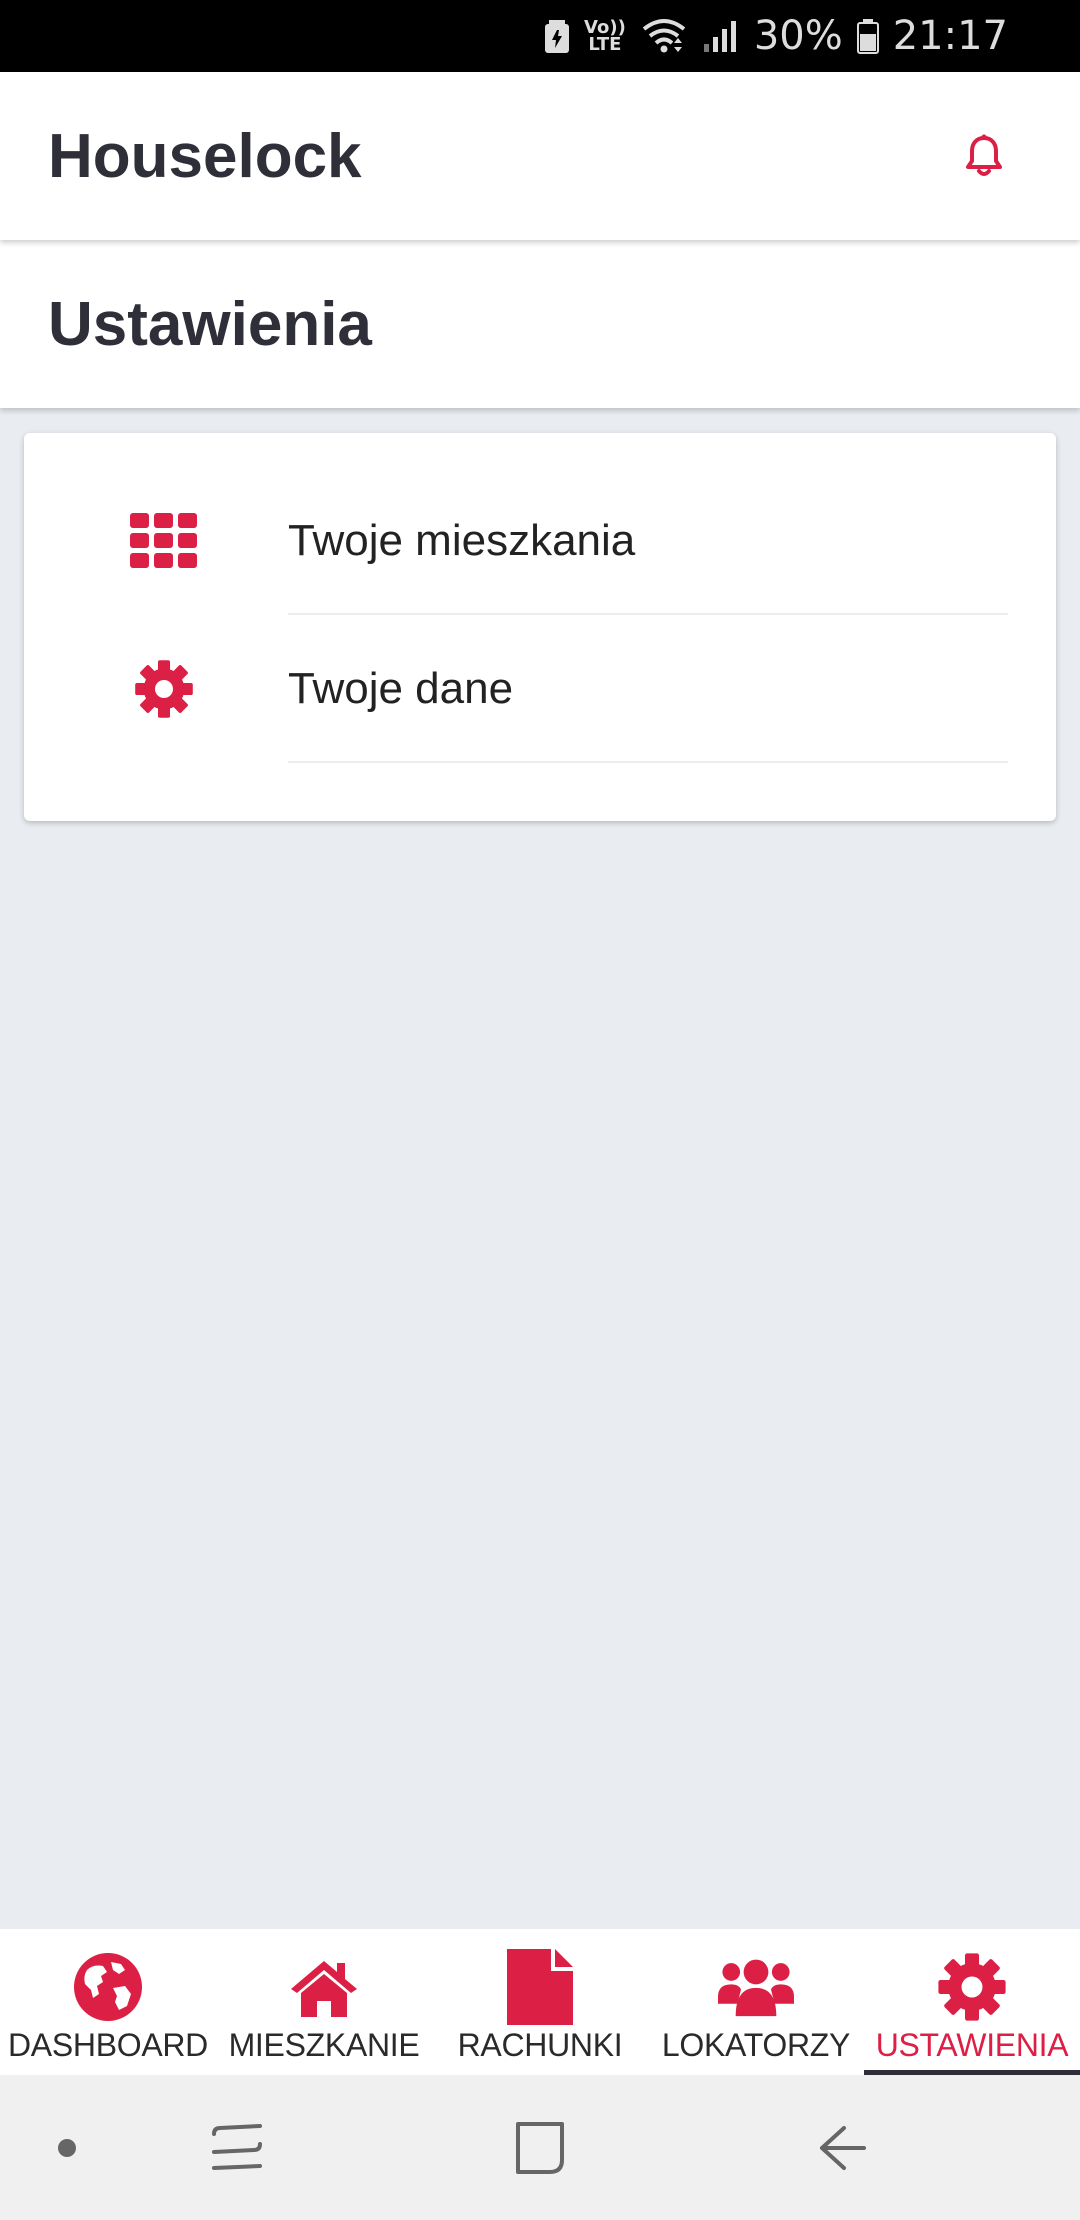 The image size is (1080, 2220). I want to click on status-bar: Vo)) LTE 30% 21:17, so click(540, 36).